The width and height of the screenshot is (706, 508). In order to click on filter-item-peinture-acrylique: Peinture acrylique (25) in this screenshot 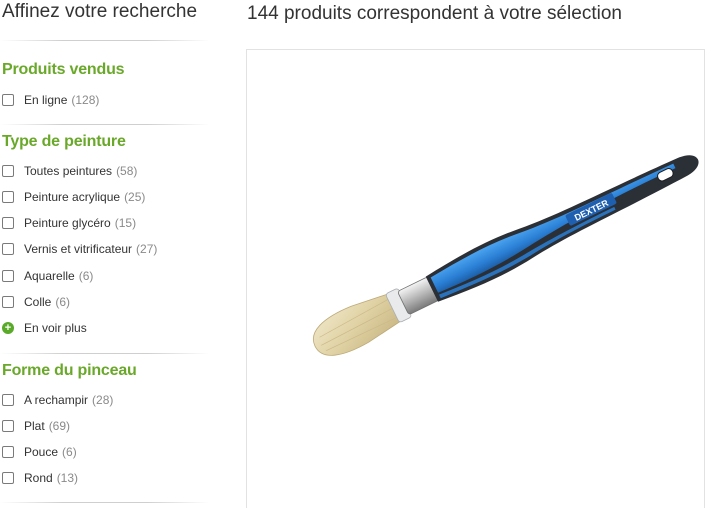, I will do `click(73, 197)`.